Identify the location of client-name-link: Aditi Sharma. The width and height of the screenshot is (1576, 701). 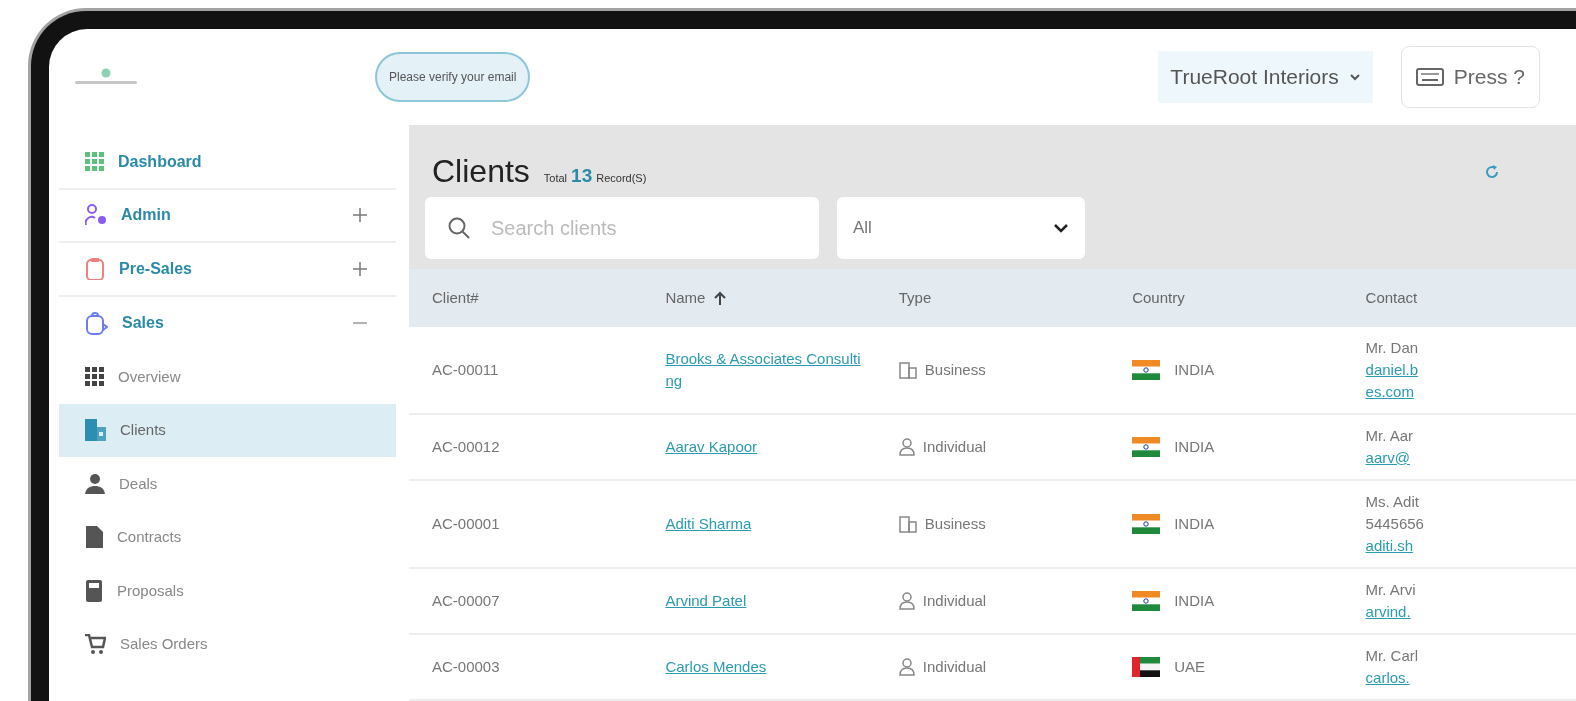
(708, 524).